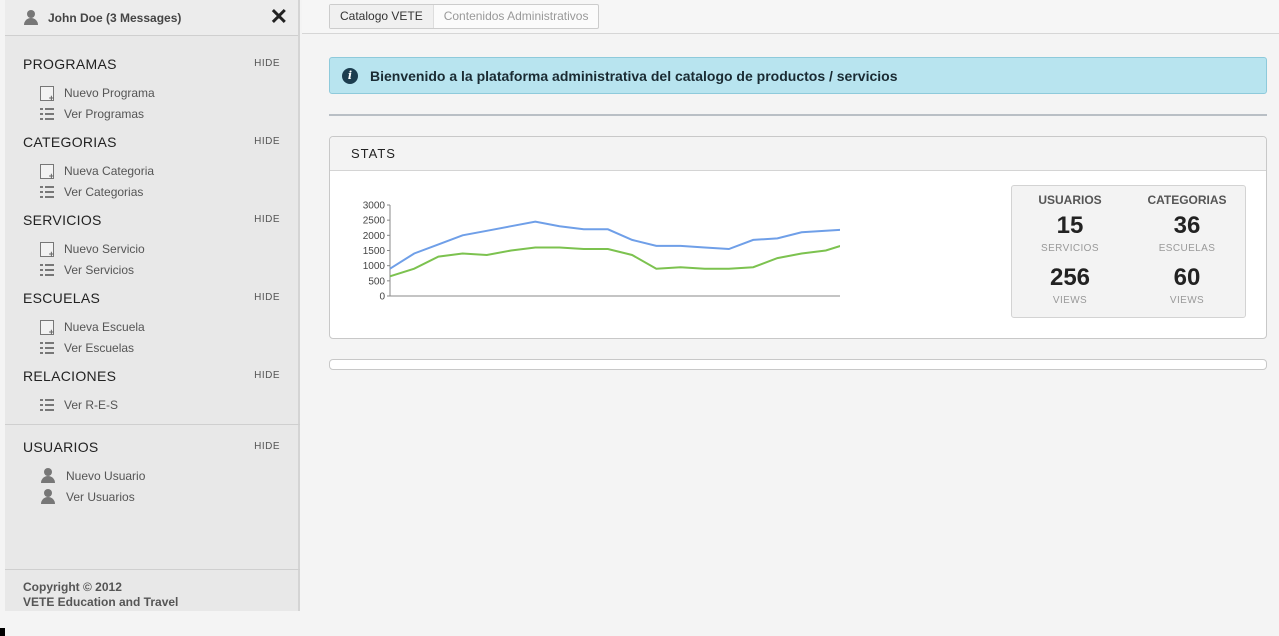 The width and height of the screenshot is (1279, 636). I want to click on stat-usuarios: USUARIOS 15 SERVICIOS, so click(1070, 223).